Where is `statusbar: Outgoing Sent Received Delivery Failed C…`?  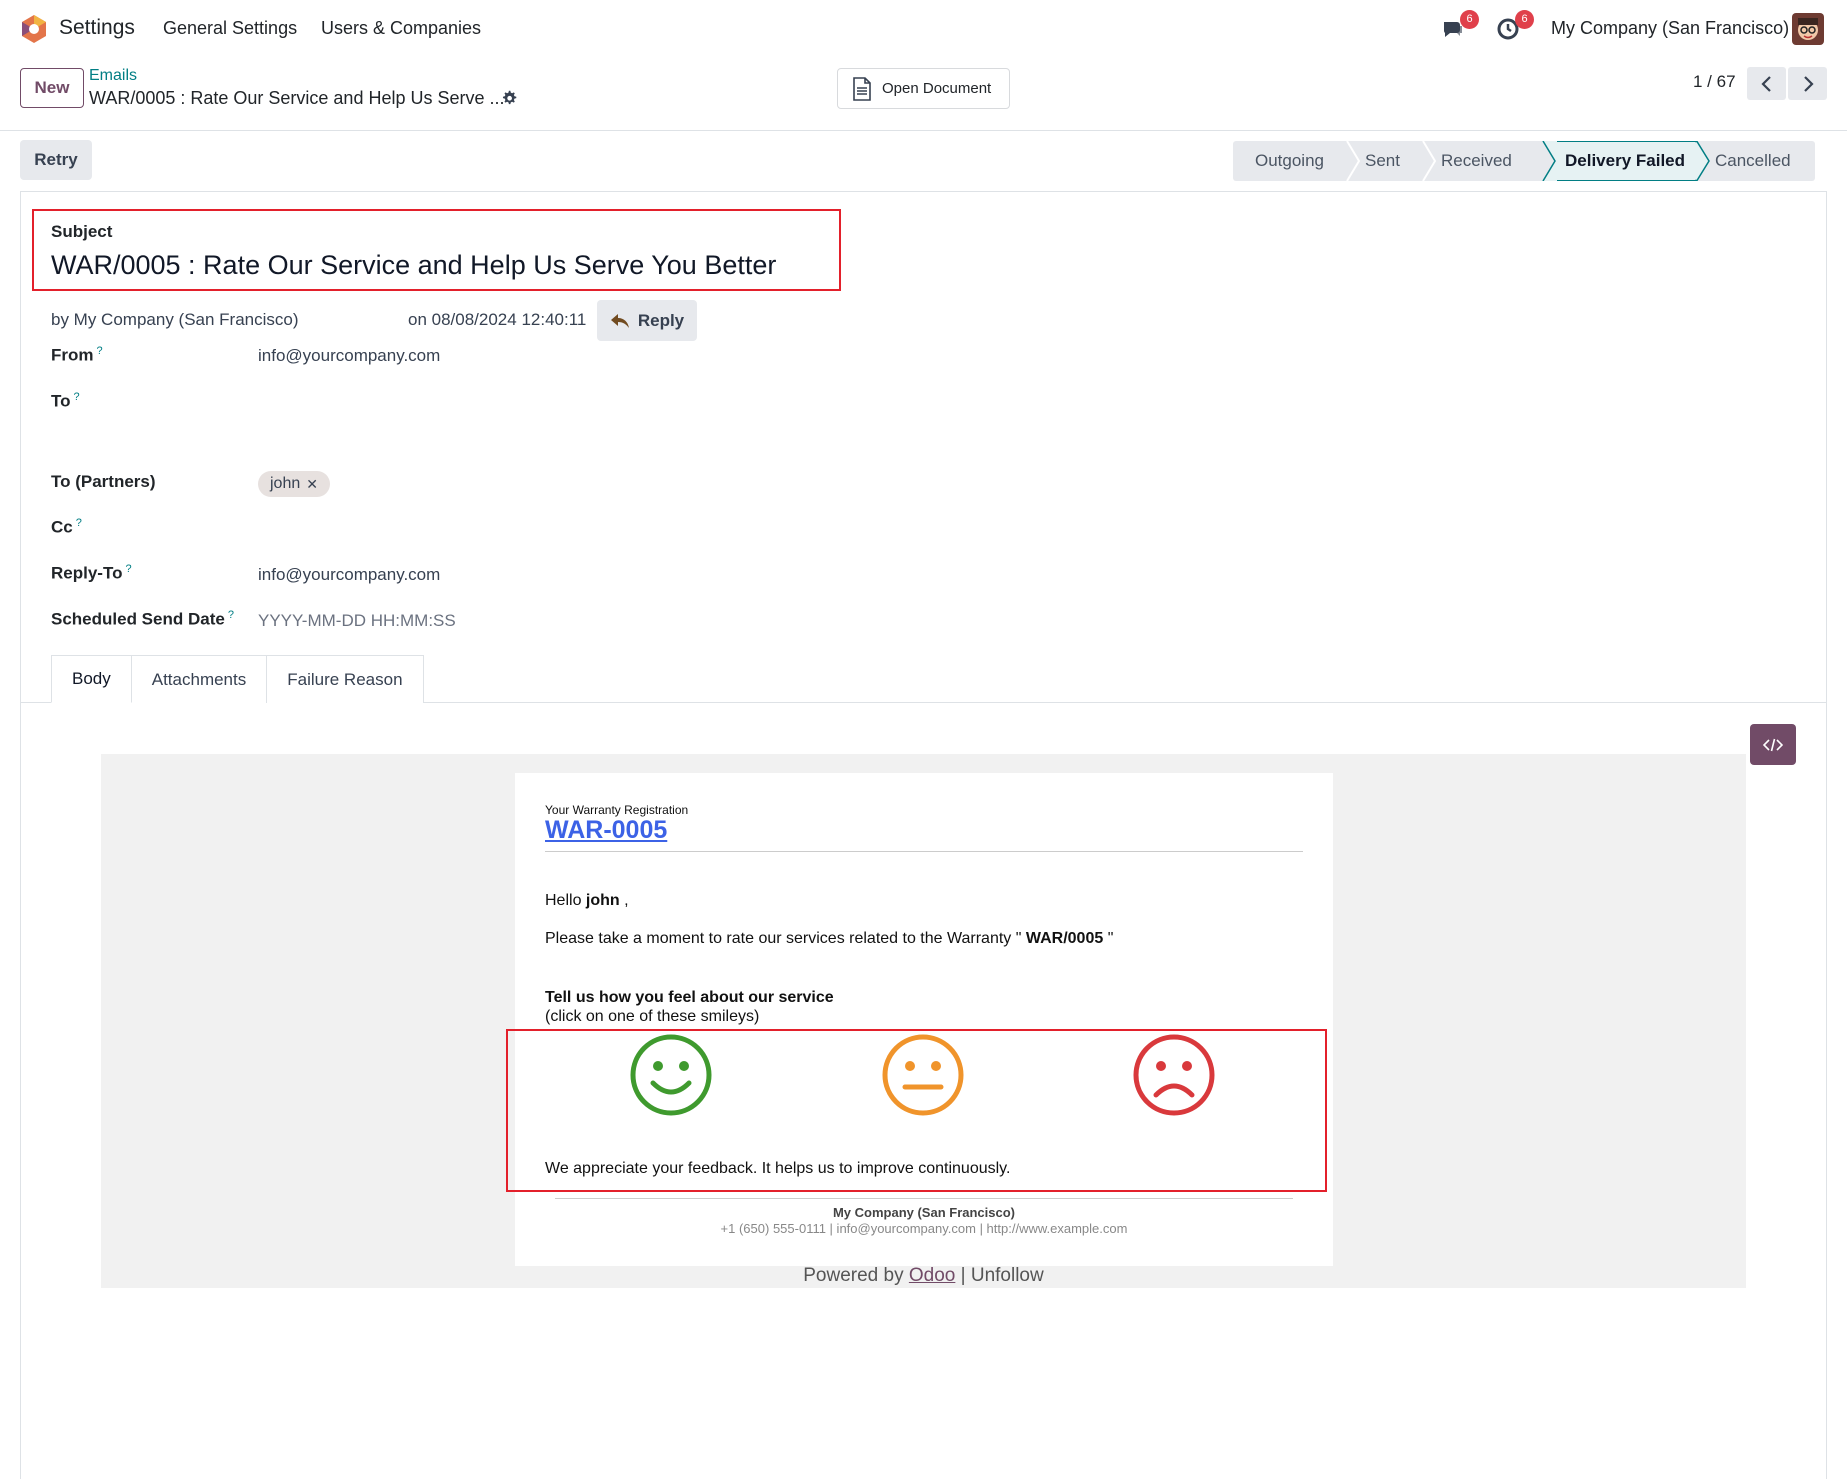
statusbar: Outgoing Sent Received Delivery Failed C… is located at coordinates (1524, 161).